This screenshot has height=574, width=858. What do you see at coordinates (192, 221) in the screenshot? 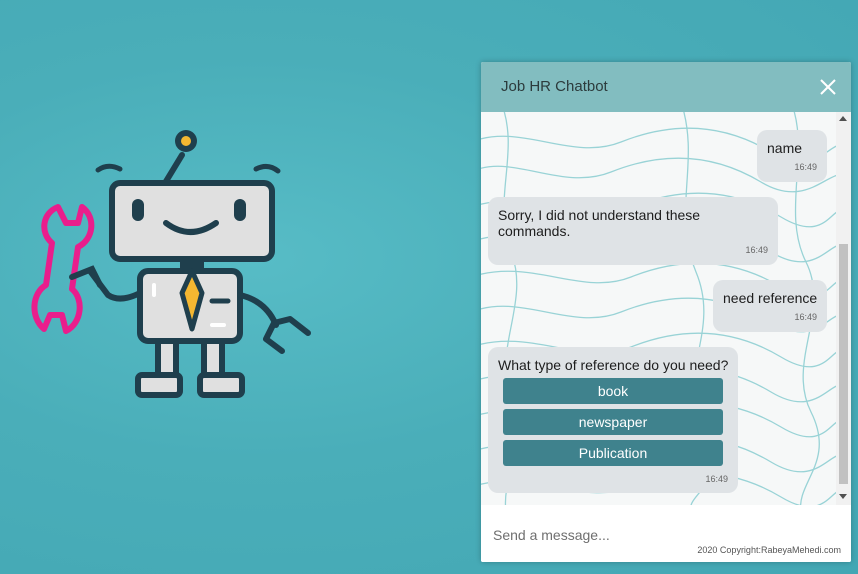
I see `robot-head` at bounding box center [192, 221].